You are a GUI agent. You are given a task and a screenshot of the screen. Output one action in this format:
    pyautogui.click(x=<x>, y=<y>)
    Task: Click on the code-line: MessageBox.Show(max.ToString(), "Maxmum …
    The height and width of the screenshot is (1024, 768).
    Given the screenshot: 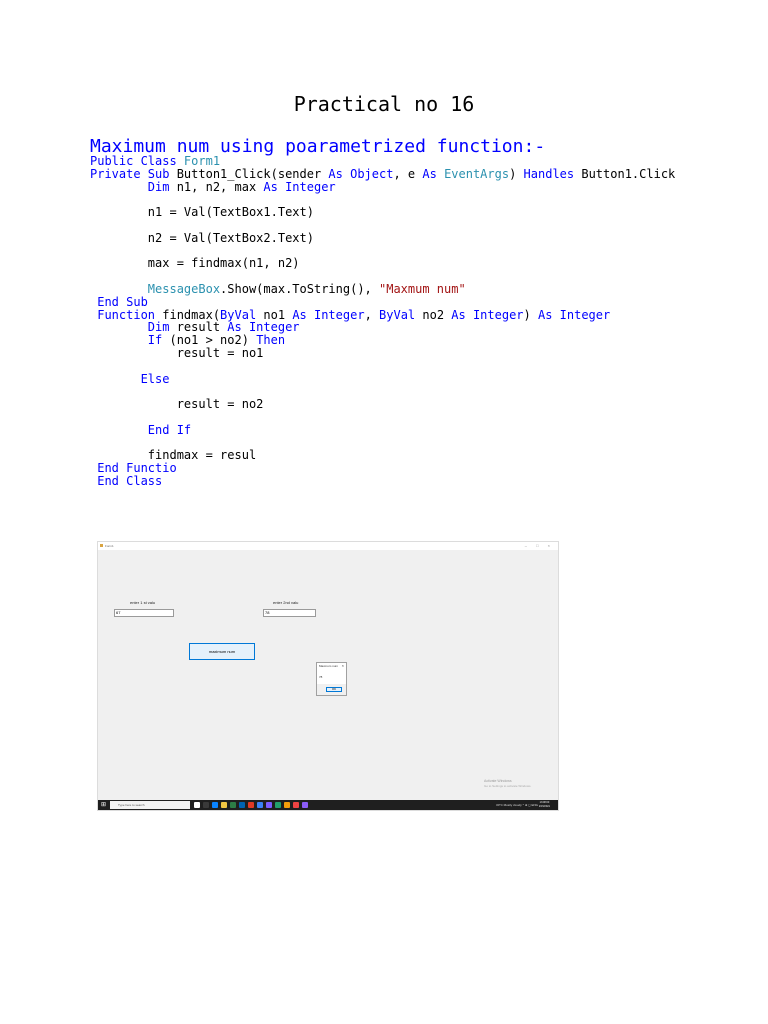 What is the action you would take?
    pyautogui.click(x=382, y=289)
    